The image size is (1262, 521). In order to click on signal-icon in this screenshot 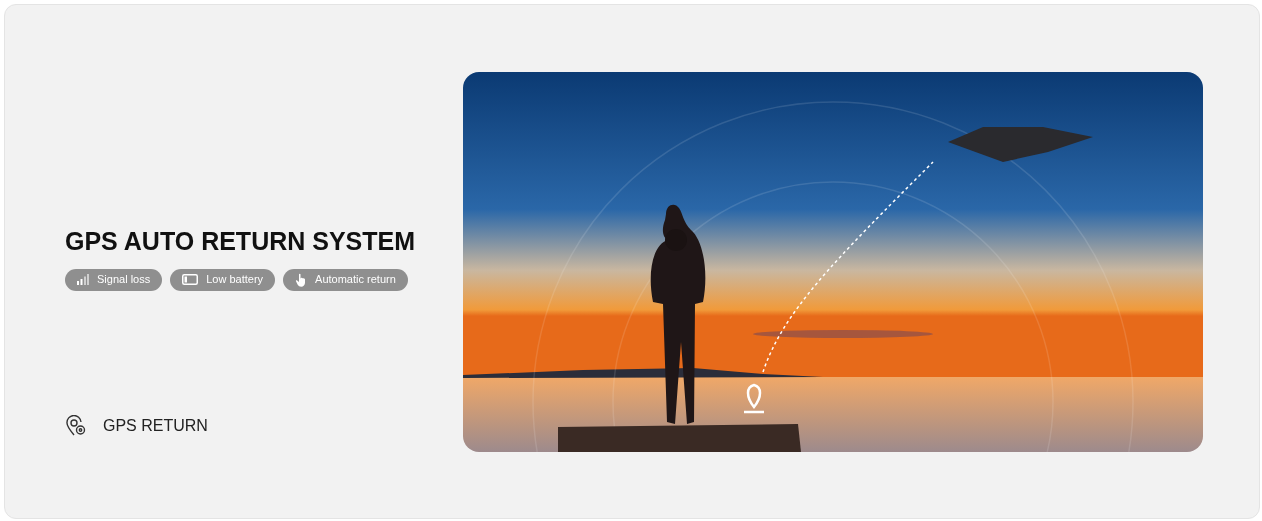, I will do `click(83, 279)`.